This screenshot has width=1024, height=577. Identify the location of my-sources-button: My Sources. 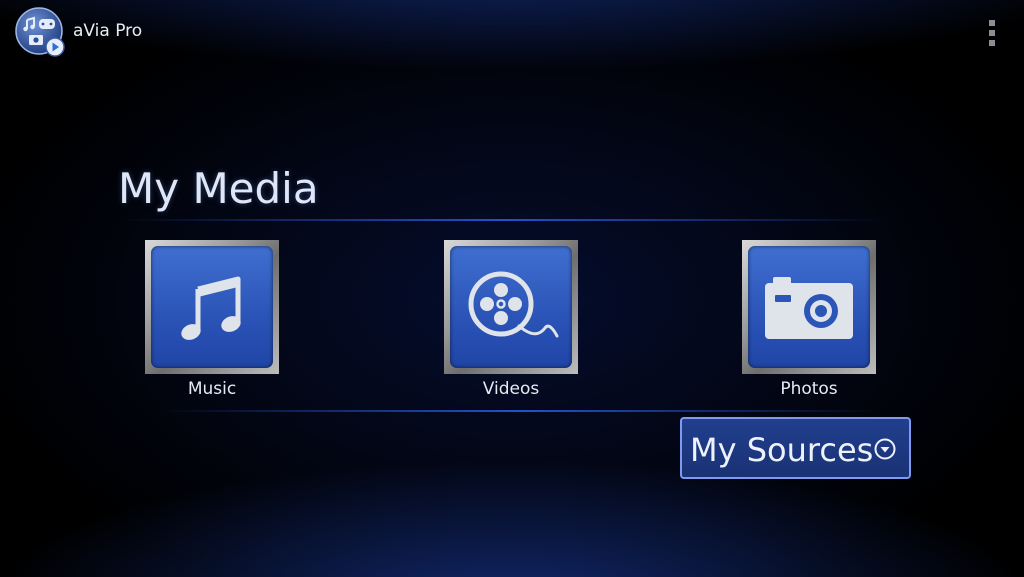
(795, 448).